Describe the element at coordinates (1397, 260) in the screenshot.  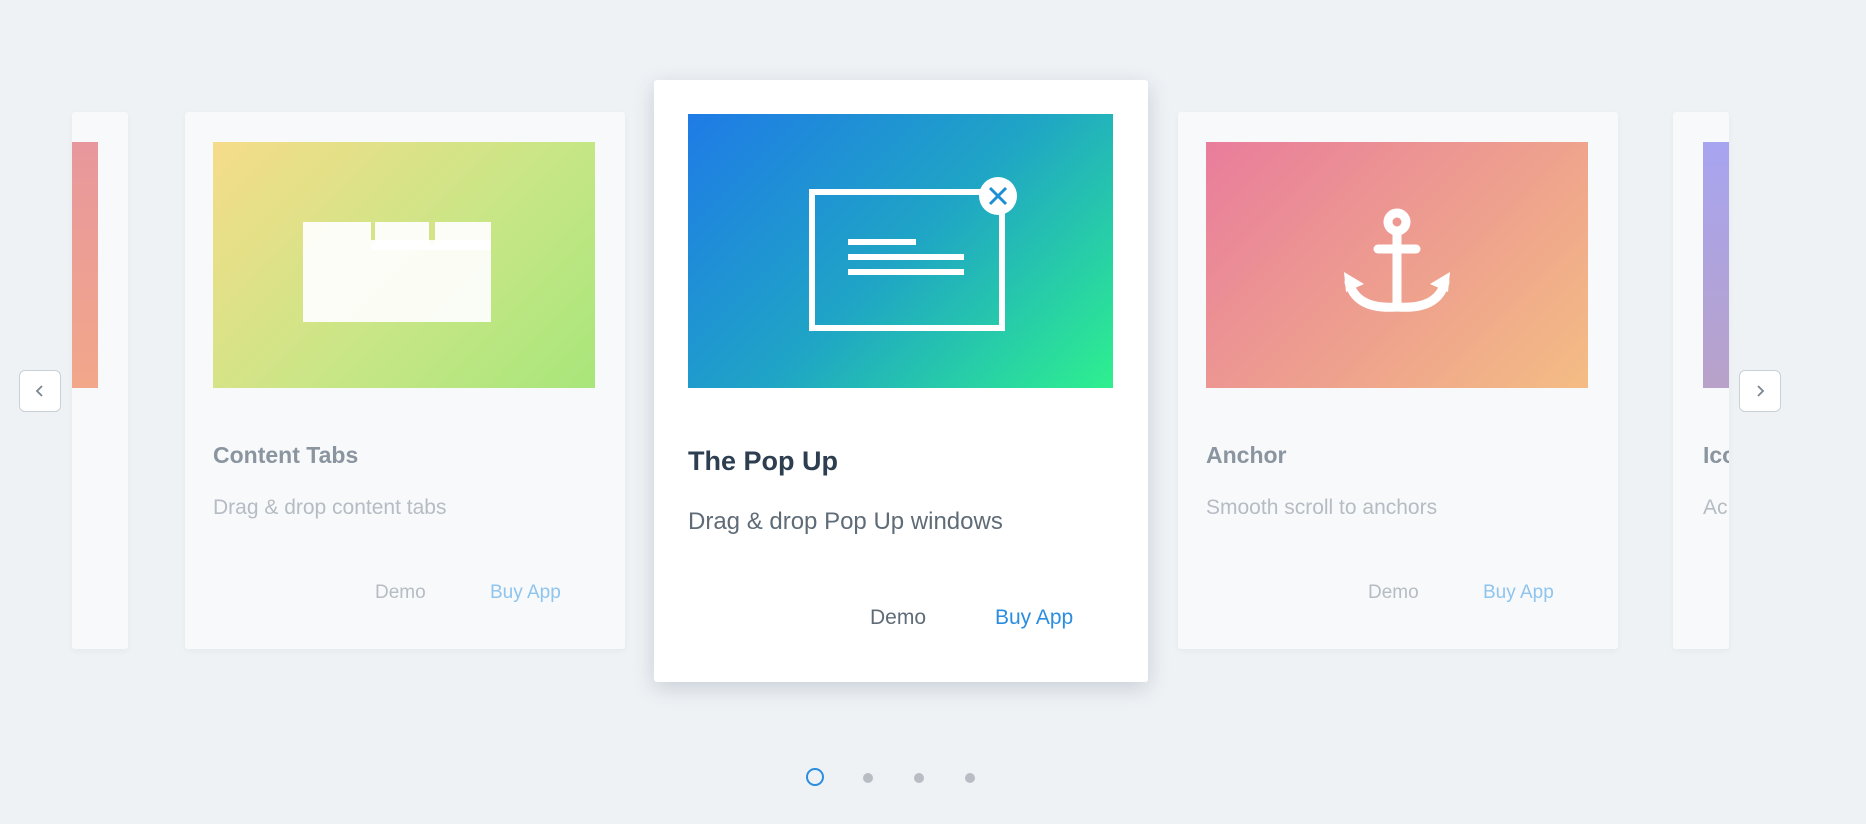
I see `anchor-icon` at that location.